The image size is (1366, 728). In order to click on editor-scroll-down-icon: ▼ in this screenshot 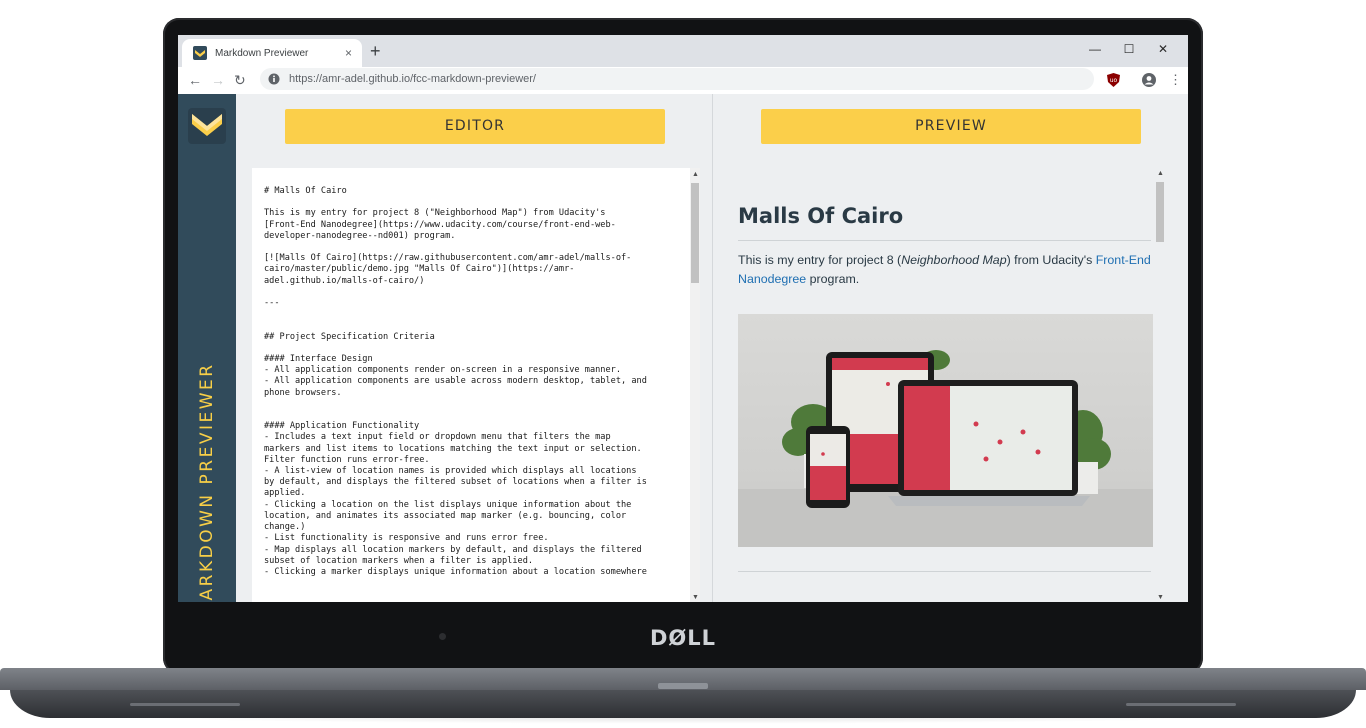, I will do `click(695, 597)`.